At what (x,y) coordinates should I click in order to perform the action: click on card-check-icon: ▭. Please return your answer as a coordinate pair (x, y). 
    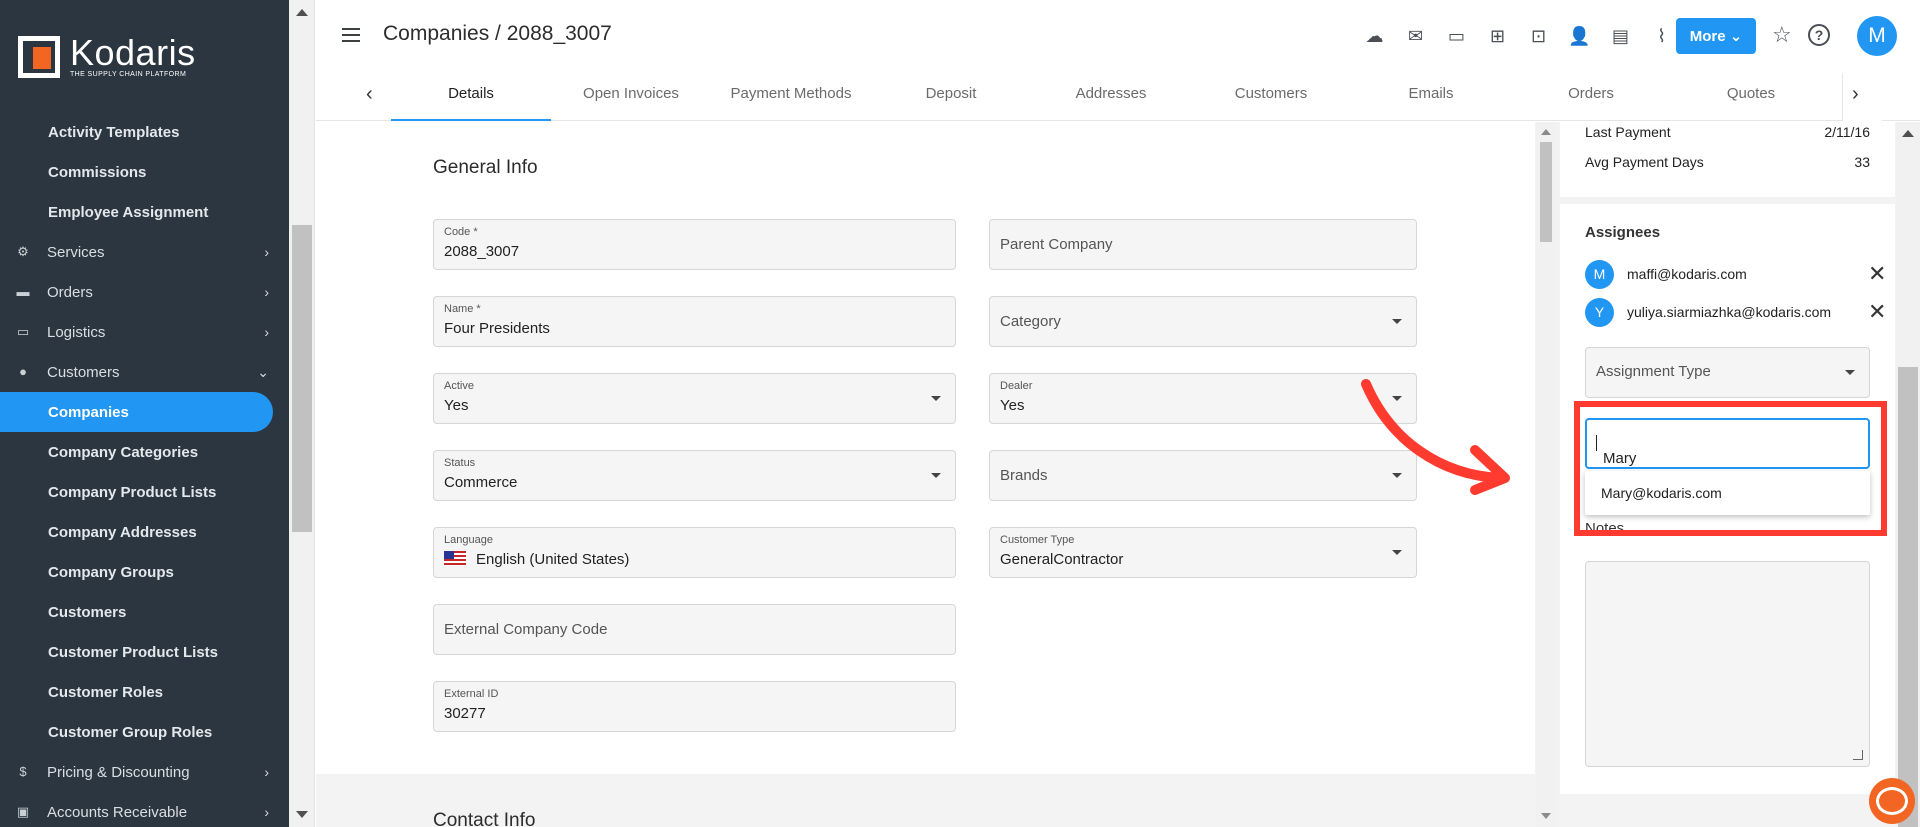
    Looking at the image, I should click on (1456, 36).